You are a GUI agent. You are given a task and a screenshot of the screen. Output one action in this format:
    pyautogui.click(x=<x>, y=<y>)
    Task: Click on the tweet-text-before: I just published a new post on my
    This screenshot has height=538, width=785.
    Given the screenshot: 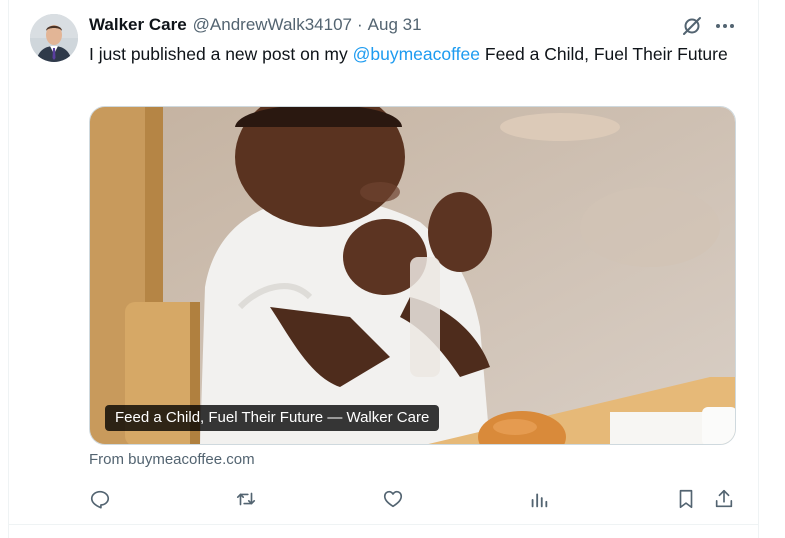 What is the action you would take?
    pyautogui.click(x=221, y=54)
    